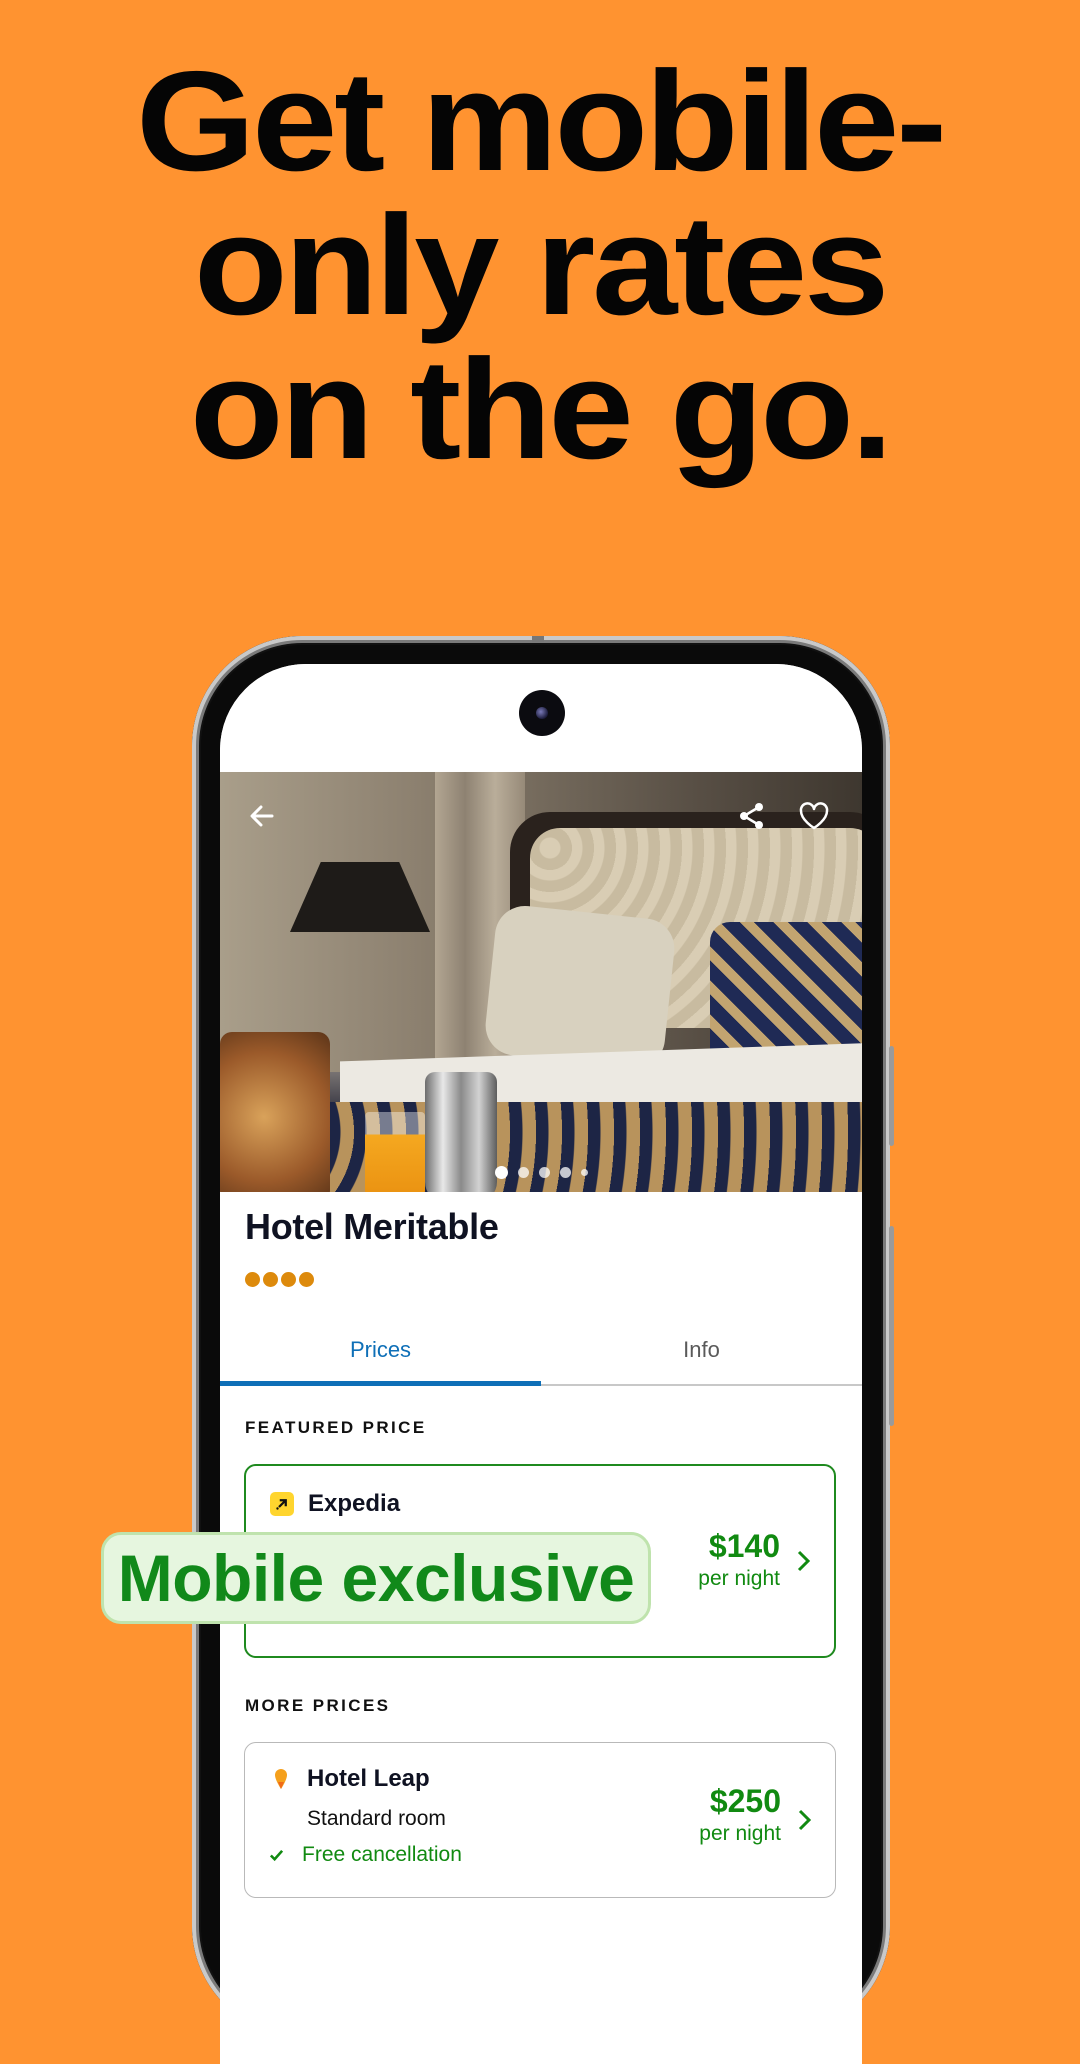  Describe the element at coordinates (354, 1503) in the screenshot. I see `provider-name: Expedia` at that location.